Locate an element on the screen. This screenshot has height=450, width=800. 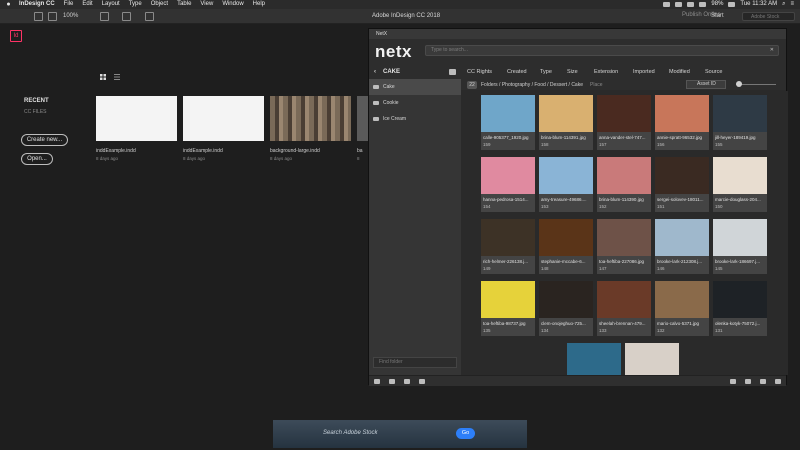
filter-cc-rights: CC Rights is located at coordinates (479, 72).